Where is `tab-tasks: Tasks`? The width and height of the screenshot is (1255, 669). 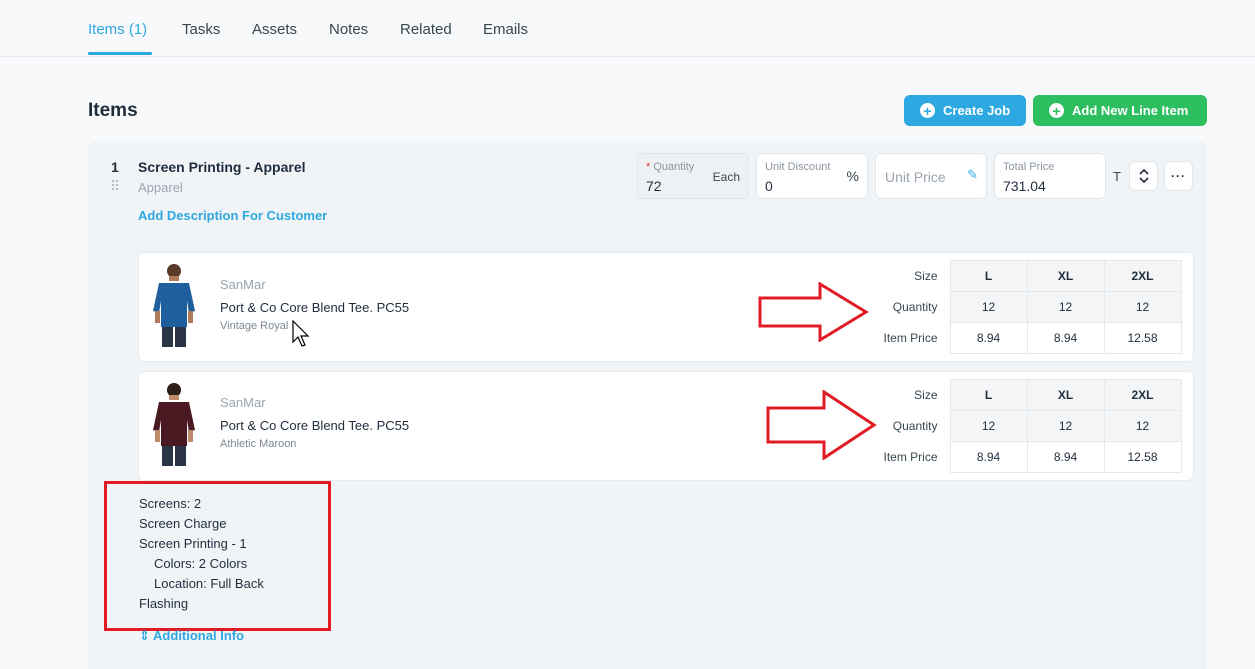
tab-tasks: Tasks is located at coordinates (201, 29).